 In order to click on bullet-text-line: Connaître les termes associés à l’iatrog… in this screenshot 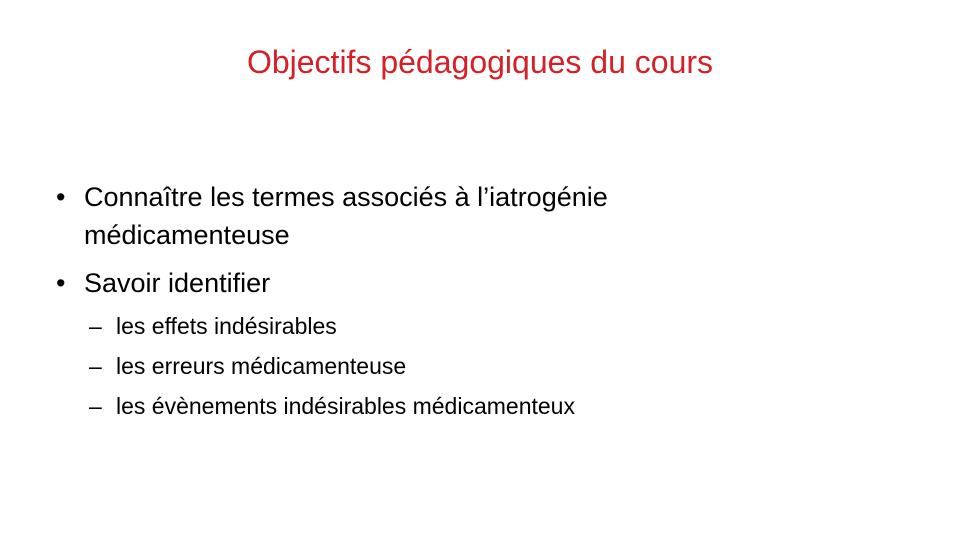, I will do `click(346, 197)`.